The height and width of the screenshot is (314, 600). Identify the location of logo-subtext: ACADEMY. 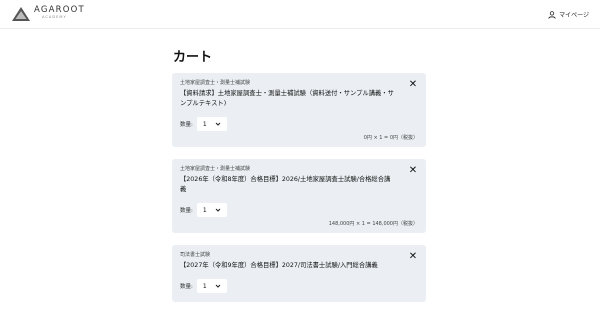
(54, 16).